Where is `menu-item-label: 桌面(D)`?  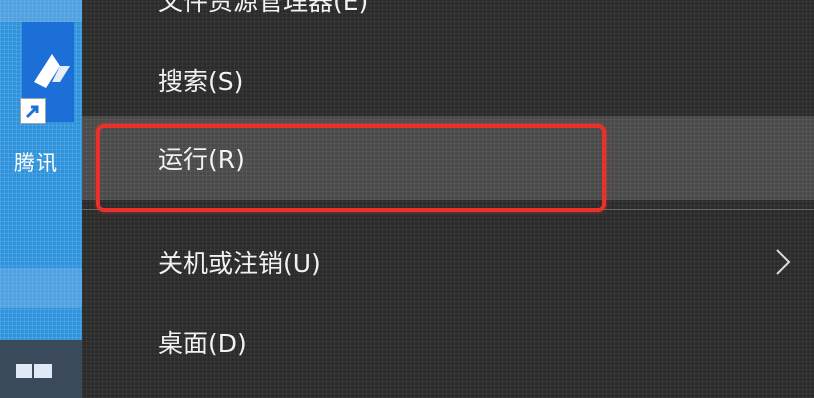
menu-item-label: 桌面(D) is located at coordinates (202, 343).